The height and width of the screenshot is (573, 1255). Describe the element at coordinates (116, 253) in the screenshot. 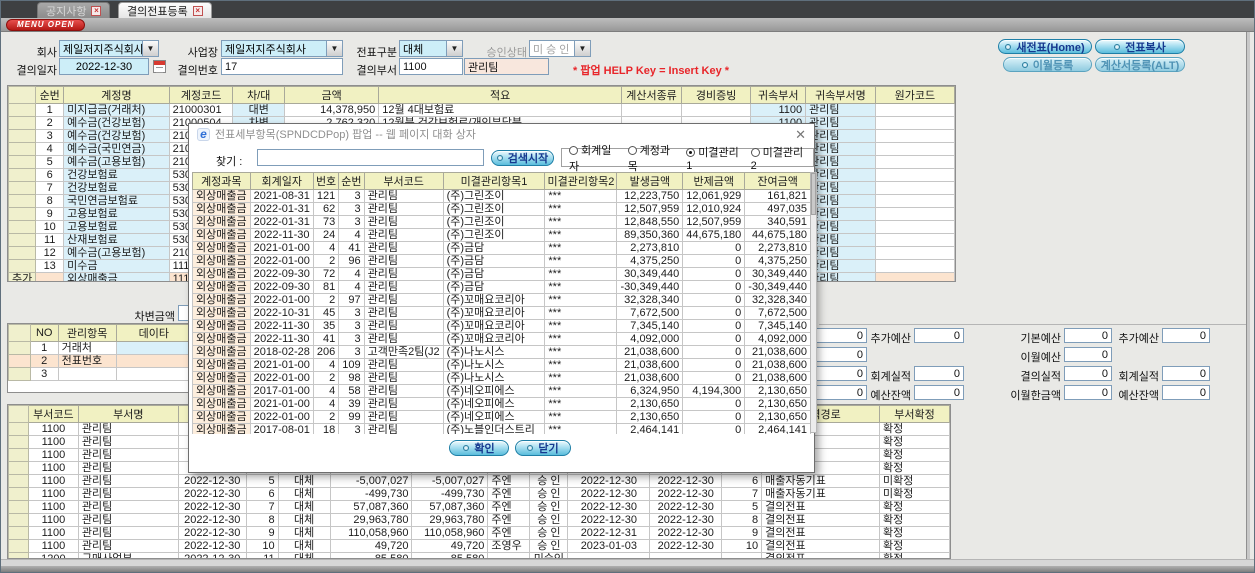

I see `cell-account-name: 예수금(고용보험)` at that location.